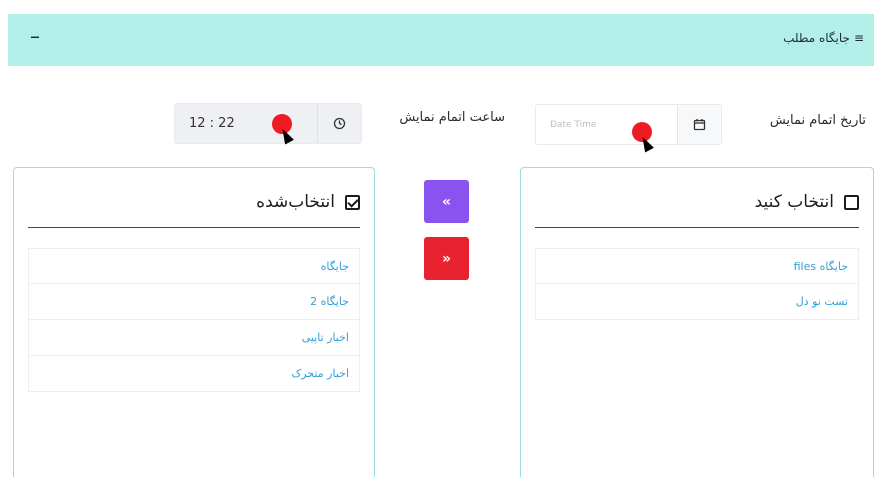 This screenshot has height=477, width=874. What do you see at coordinates (194, 302) in the screenshot?
I see `list-item: جایگاه 2` at bounding box center [194, 302].